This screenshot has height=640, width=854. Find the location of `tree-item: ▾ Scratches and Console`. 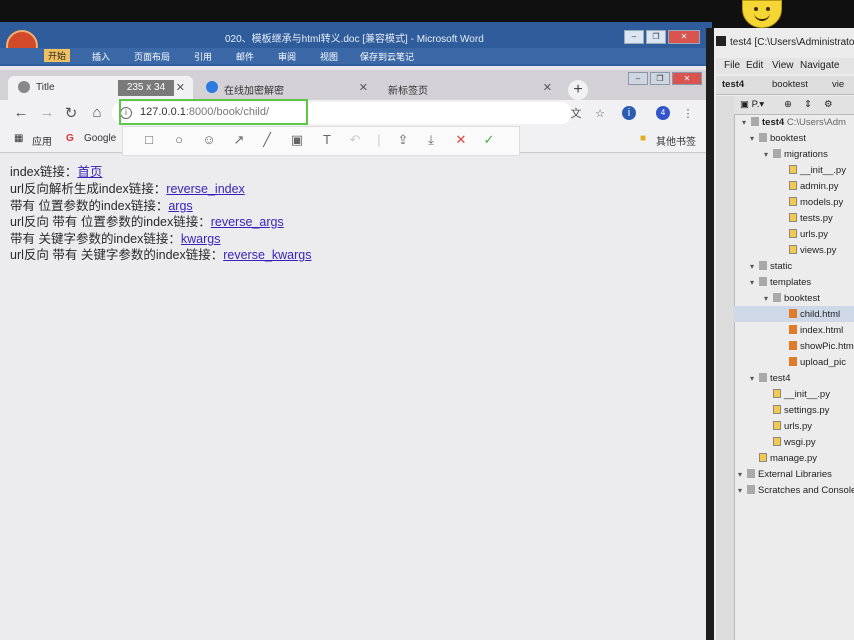

tree-item: ▾ Scratches and Console is located at coordinates (796, 491).